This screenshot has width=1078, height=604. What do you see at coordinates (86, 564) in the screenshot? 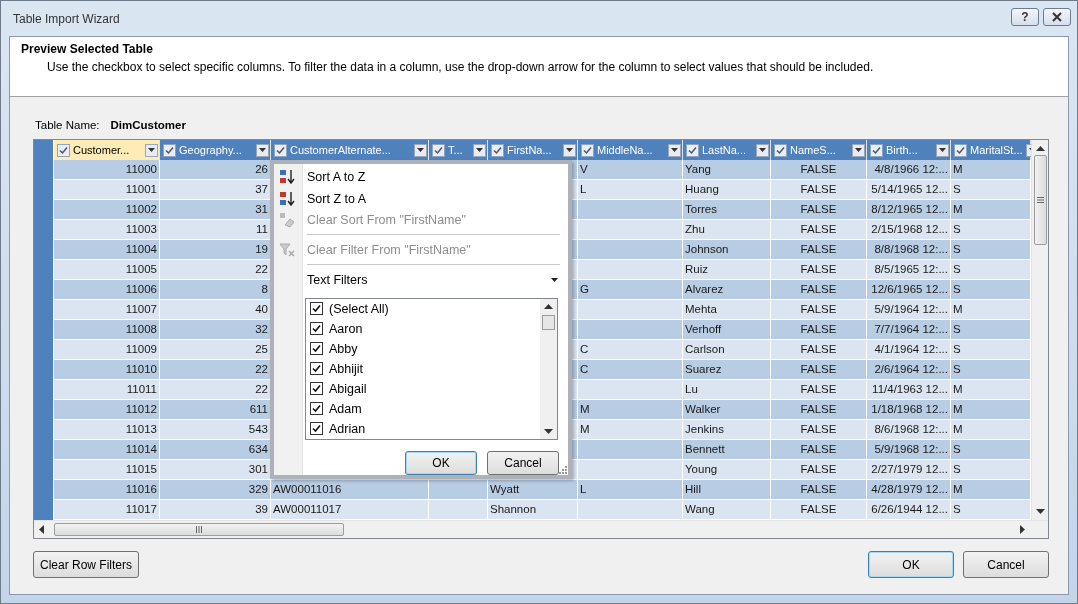
I see `clear-row-filters-button: Clear Row Filters` at bounding box center [86, 564].